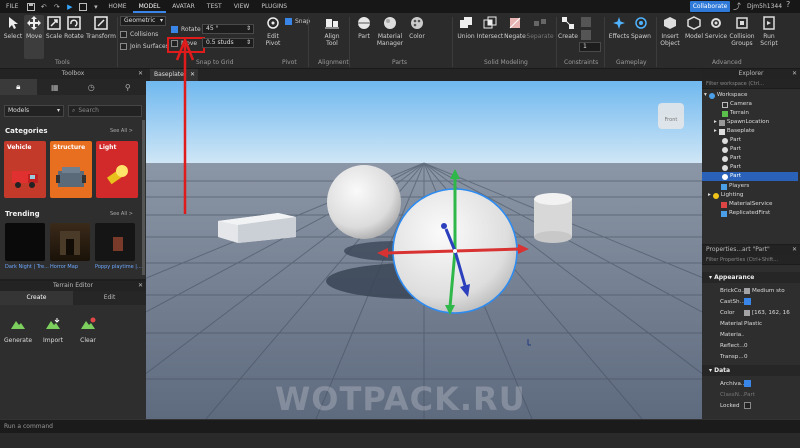 The width and height of the screenshot is (800, 448). What do you see at coordinates (43, 6) in the screenshot?
I see `undo-icon: ↶` at bounding box center [43, 6].